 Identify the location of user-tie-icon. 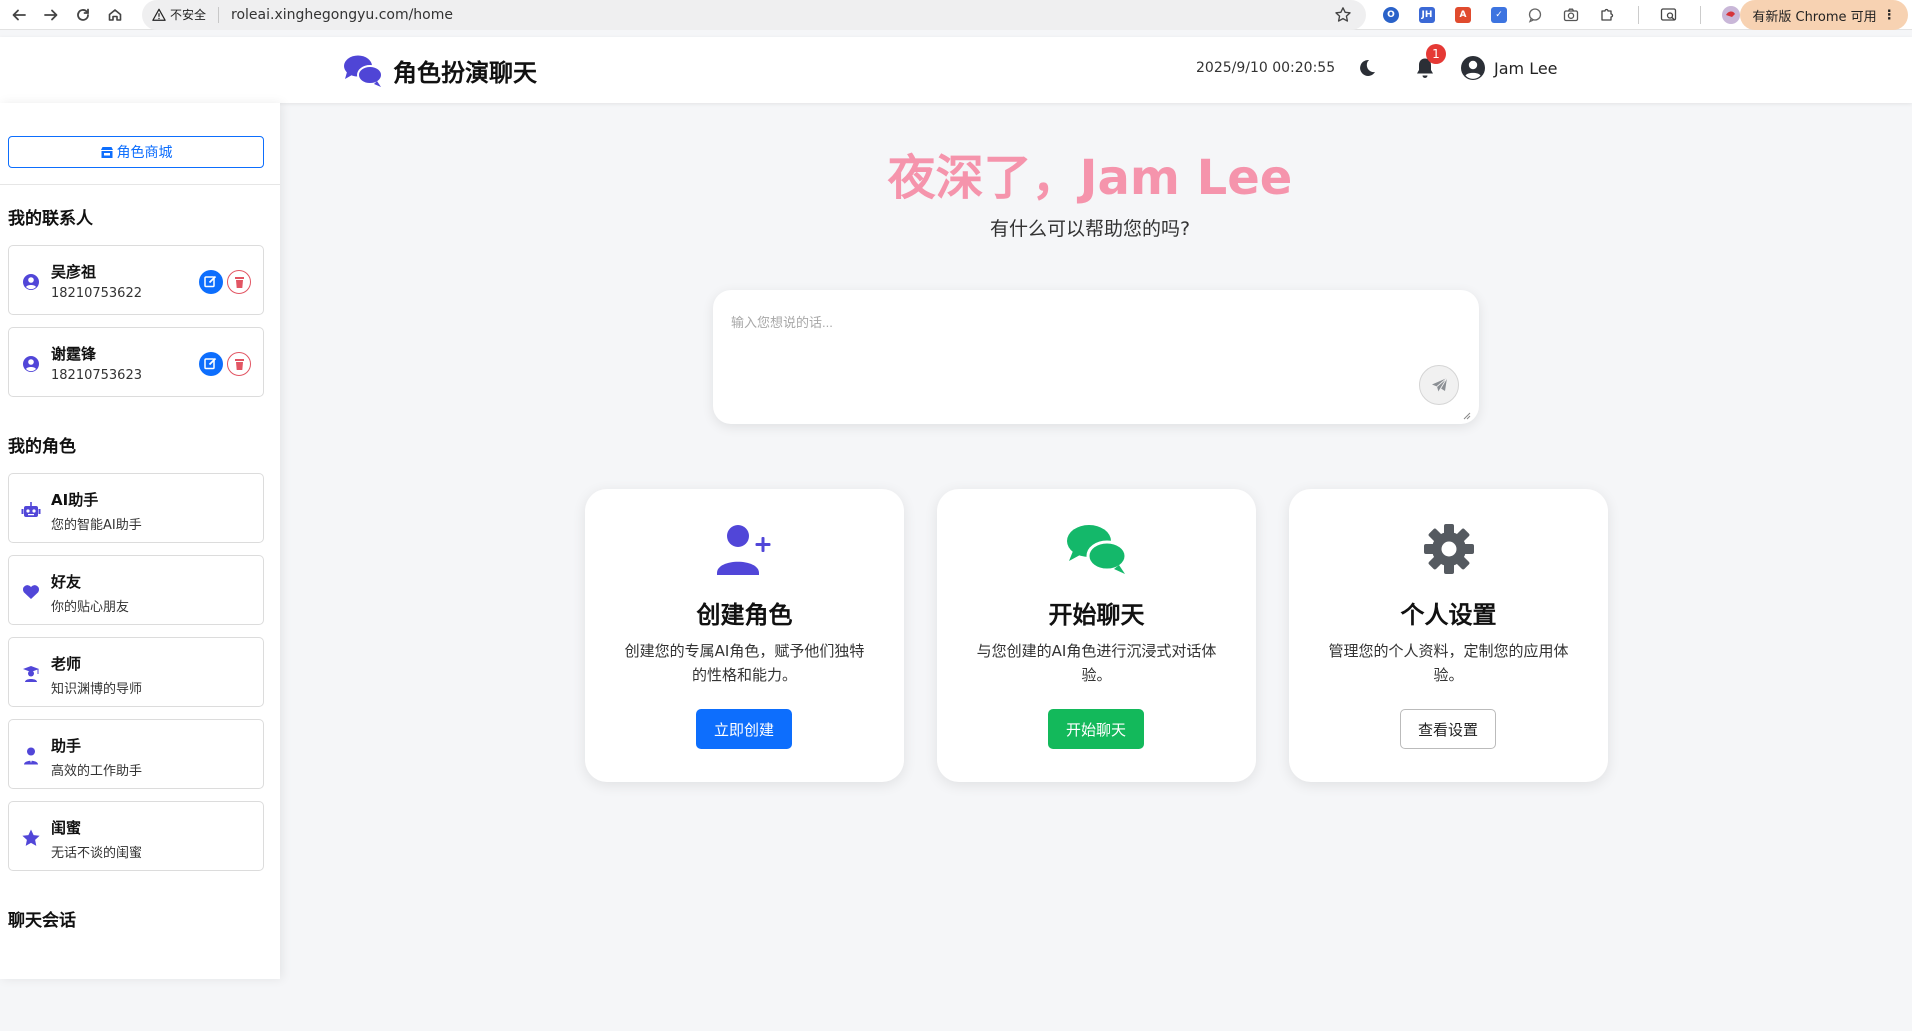
(31, 756).